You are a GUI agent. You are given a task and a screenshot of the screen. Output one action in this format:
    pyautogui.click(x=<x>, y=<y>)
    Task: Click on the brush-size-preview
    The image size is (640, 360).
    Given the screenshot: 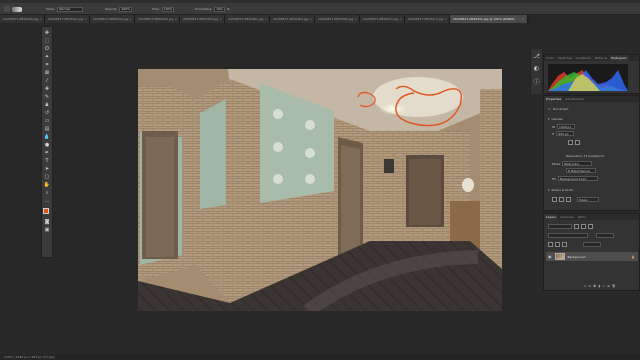 What is the action you would take?
    pyautogui.click(x=17, y=9)
    